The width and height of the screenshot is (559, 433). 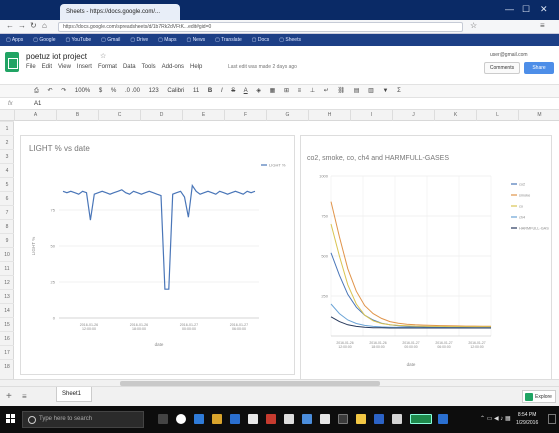 What do you see at coordinates (7, 310) in the screenshot?
I see `row-header: 14` at bounding box center [7, 310].